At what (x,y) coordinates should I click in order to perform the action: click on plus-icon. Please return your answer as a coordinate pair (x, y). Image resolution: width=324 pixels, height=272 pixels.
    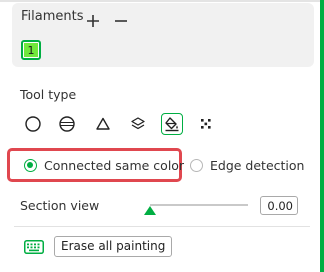
    Looking at the image, I should click on (93, 21).